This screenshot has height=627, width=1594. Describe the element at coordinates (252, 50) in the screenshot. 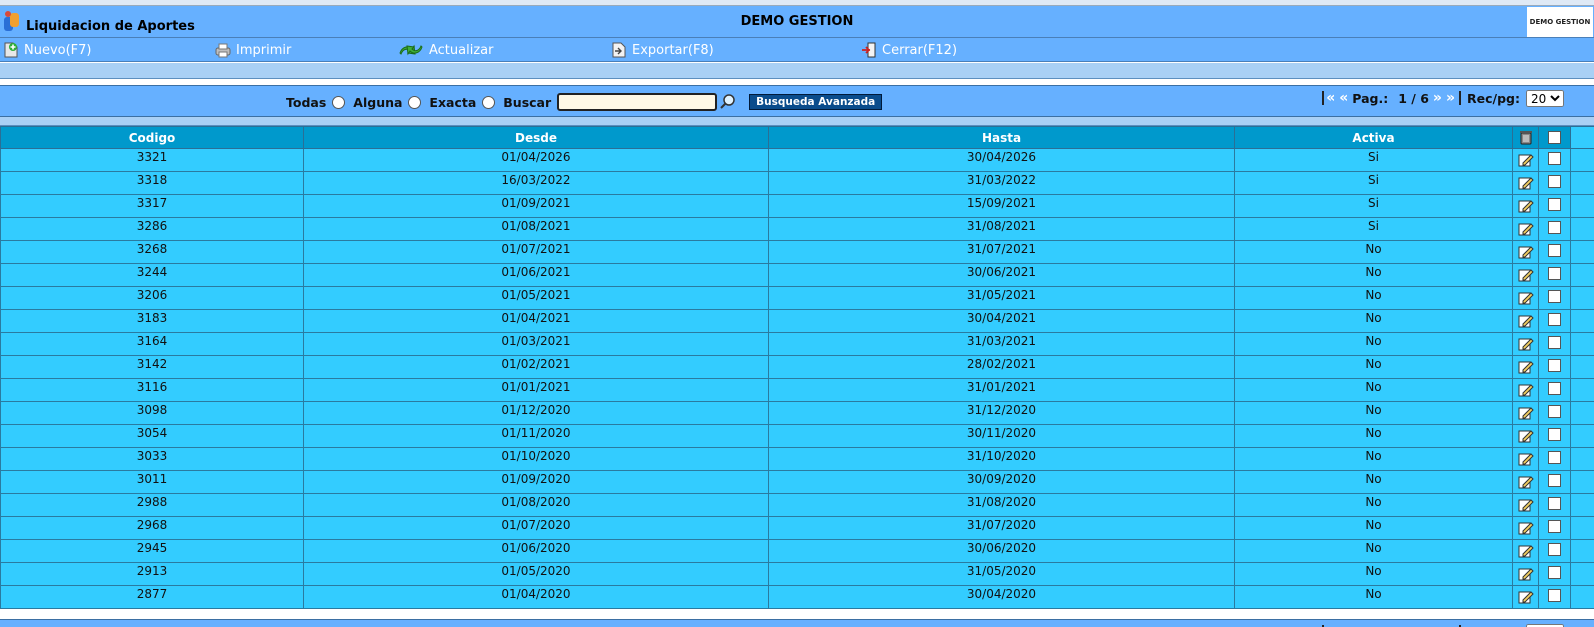

I see `imprimir-button: Imprimir` at that location.